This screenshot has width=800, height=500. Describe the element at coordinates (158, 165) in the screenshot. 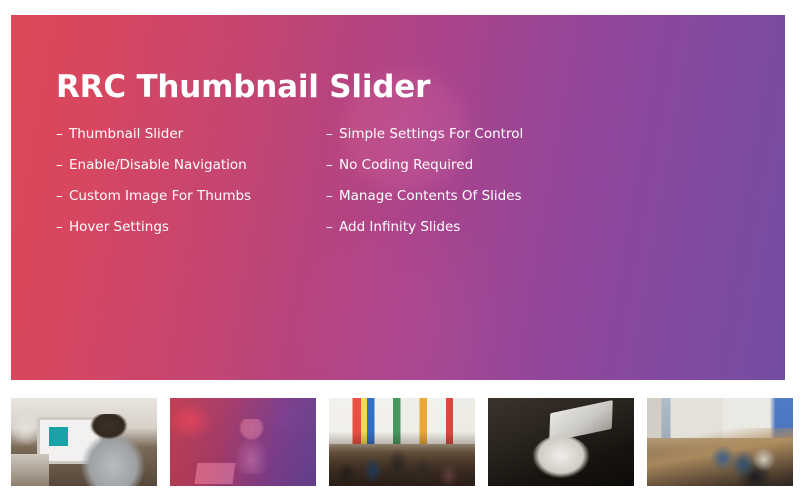

I see `feature-label: Enable/Disable Navigation` at that location.